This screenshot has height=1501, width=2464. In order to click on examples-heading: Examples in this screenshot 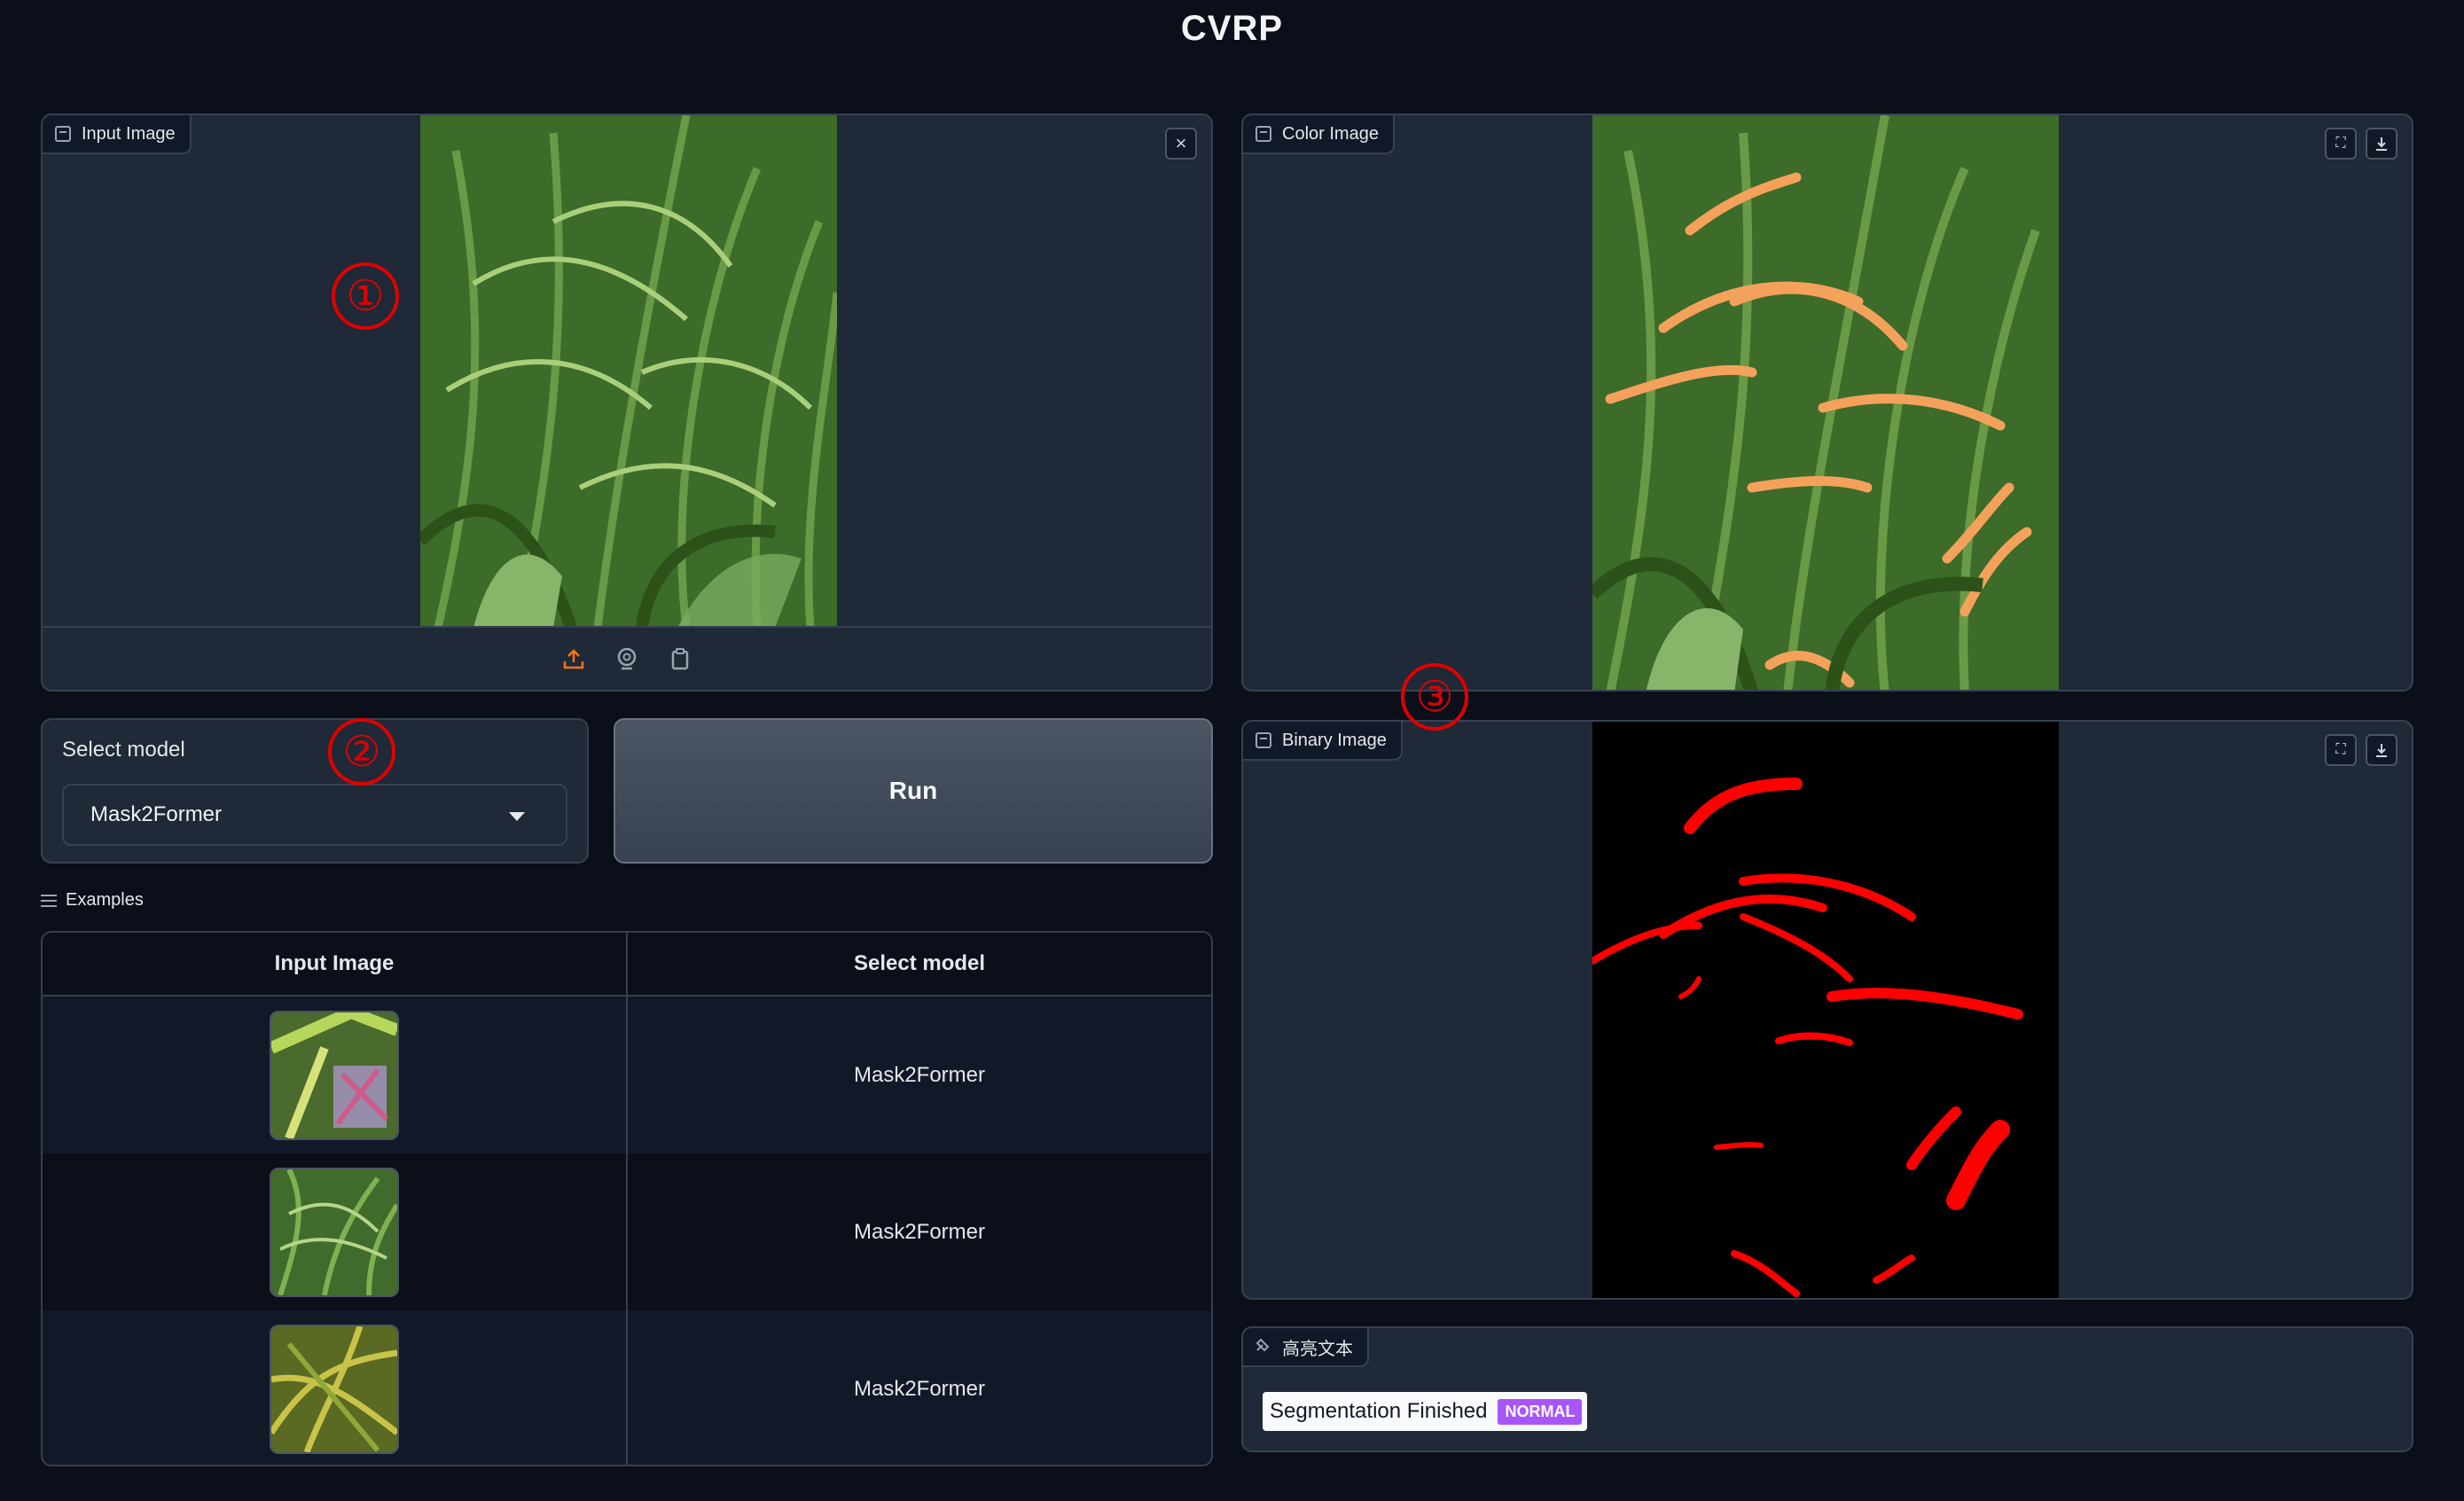, I will do `click(92, 900)`.